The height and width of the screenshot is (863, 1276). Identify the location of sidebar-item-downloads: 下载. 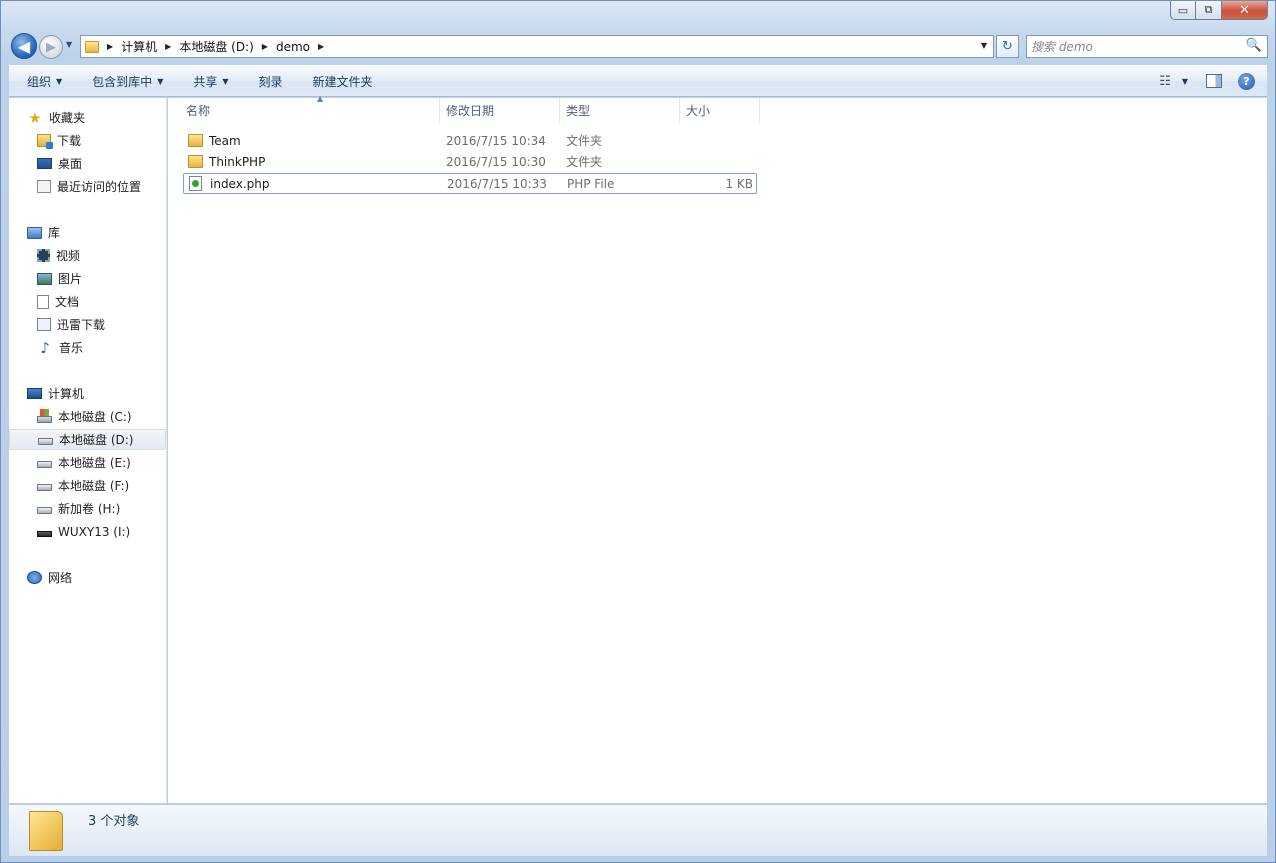
(59, 140).